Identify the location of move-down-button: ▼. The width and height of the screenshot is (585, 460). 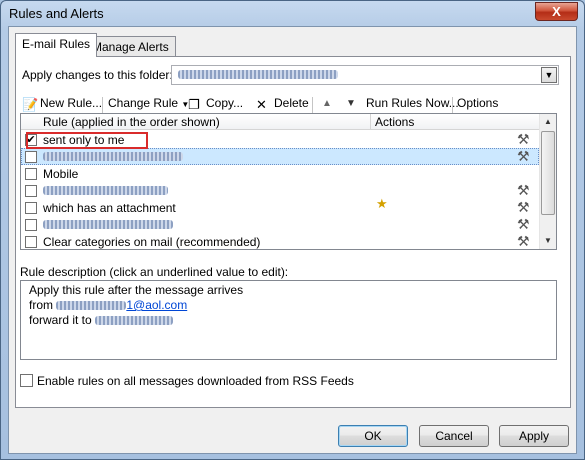
(351, 103).